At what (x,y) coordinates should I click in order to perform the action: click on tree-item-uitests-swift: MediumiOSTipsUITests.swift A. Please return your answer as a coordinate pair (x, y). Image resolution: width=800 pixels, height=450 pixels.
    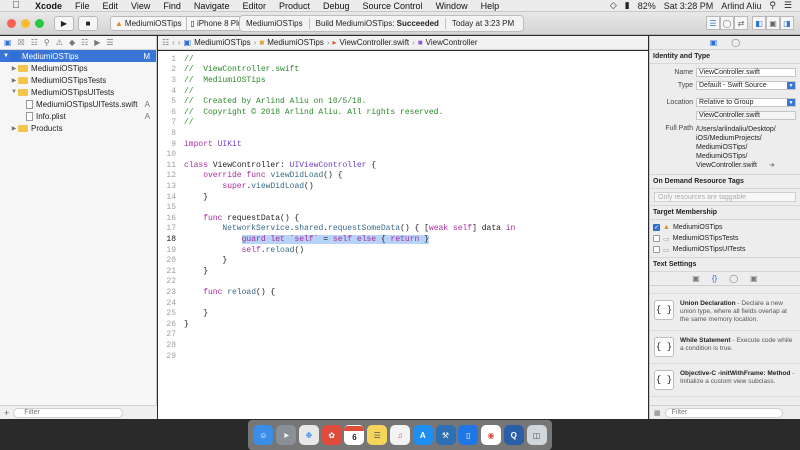
    Looking at the image, I should click on (78, 104).